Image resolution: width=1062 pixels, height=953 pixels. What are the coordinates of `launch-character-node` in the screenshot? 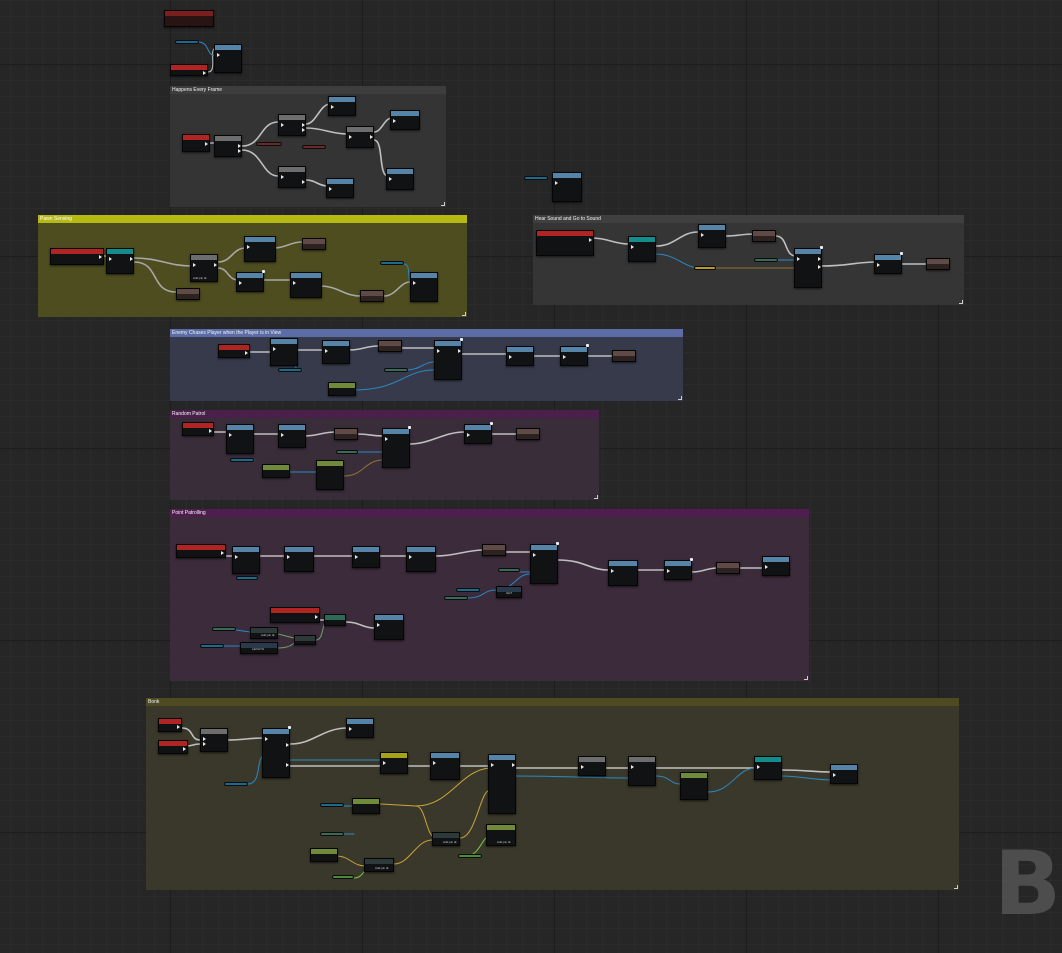 It's located at (502, 784).